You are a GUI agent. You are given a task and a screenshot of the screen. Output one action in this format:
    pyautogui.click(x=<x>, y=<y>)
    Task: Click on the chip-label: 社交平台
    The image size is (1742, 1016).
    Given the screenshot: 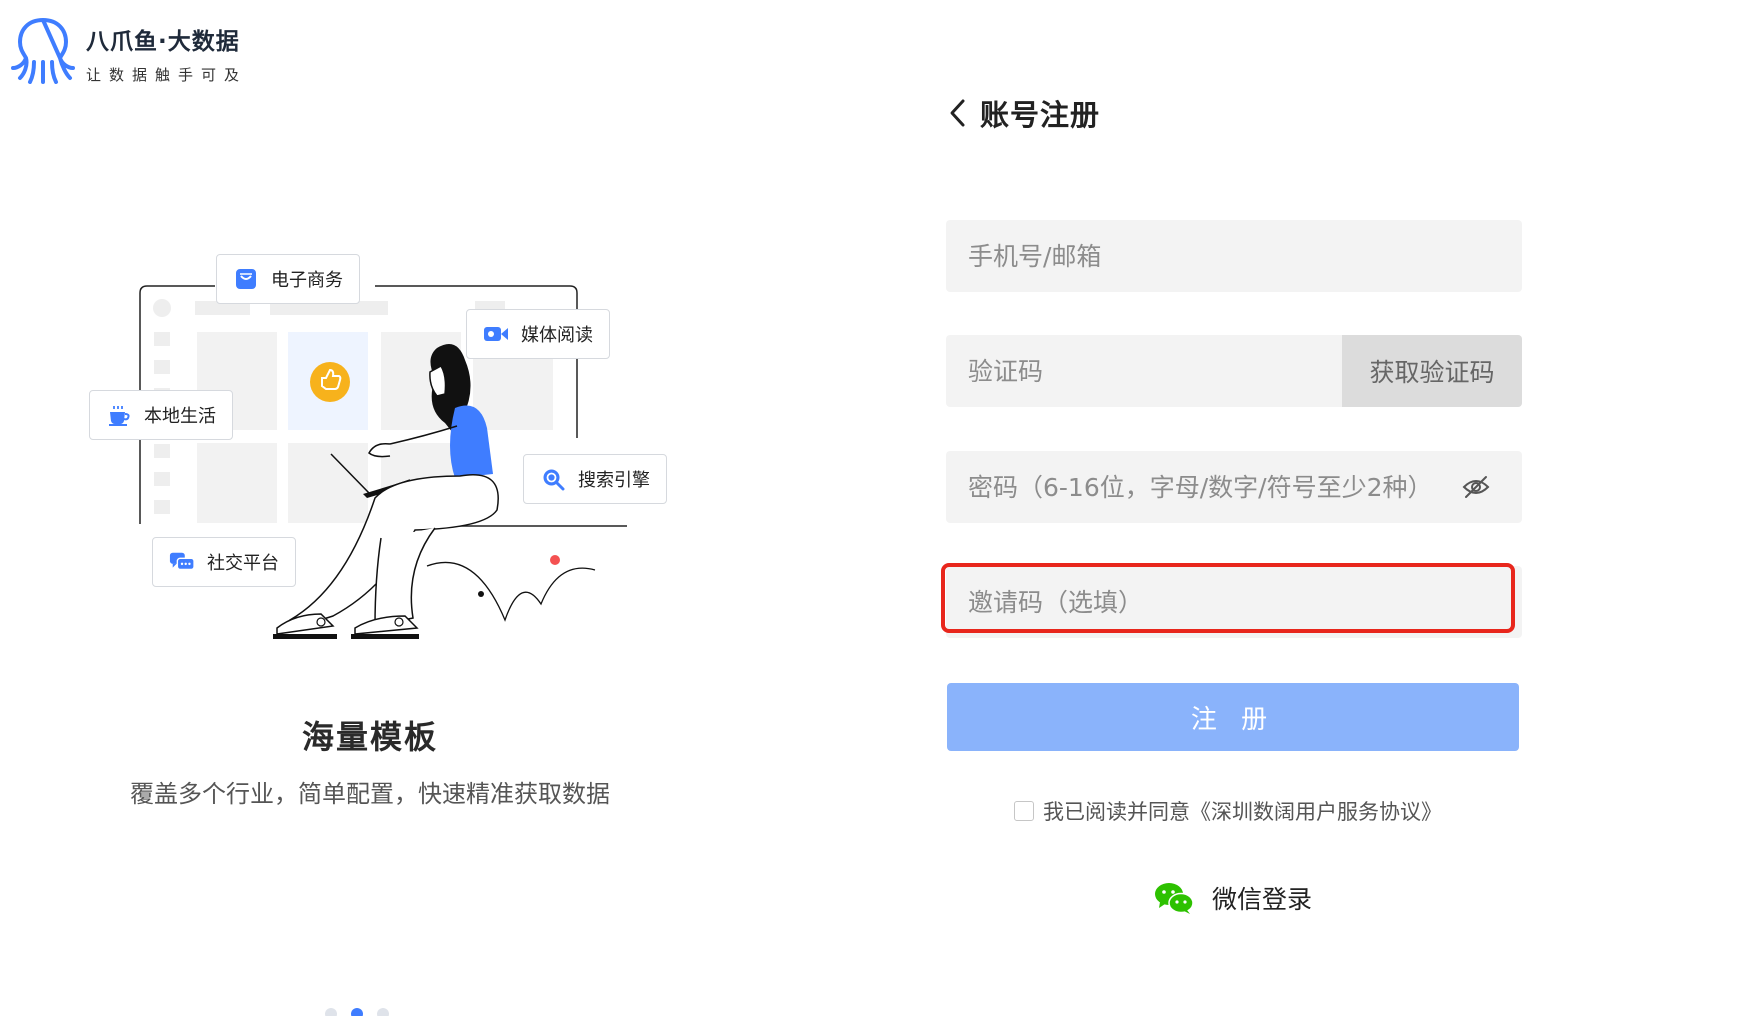 What is the action you would take?
    pyautogui.click(x=243, y=563)
    